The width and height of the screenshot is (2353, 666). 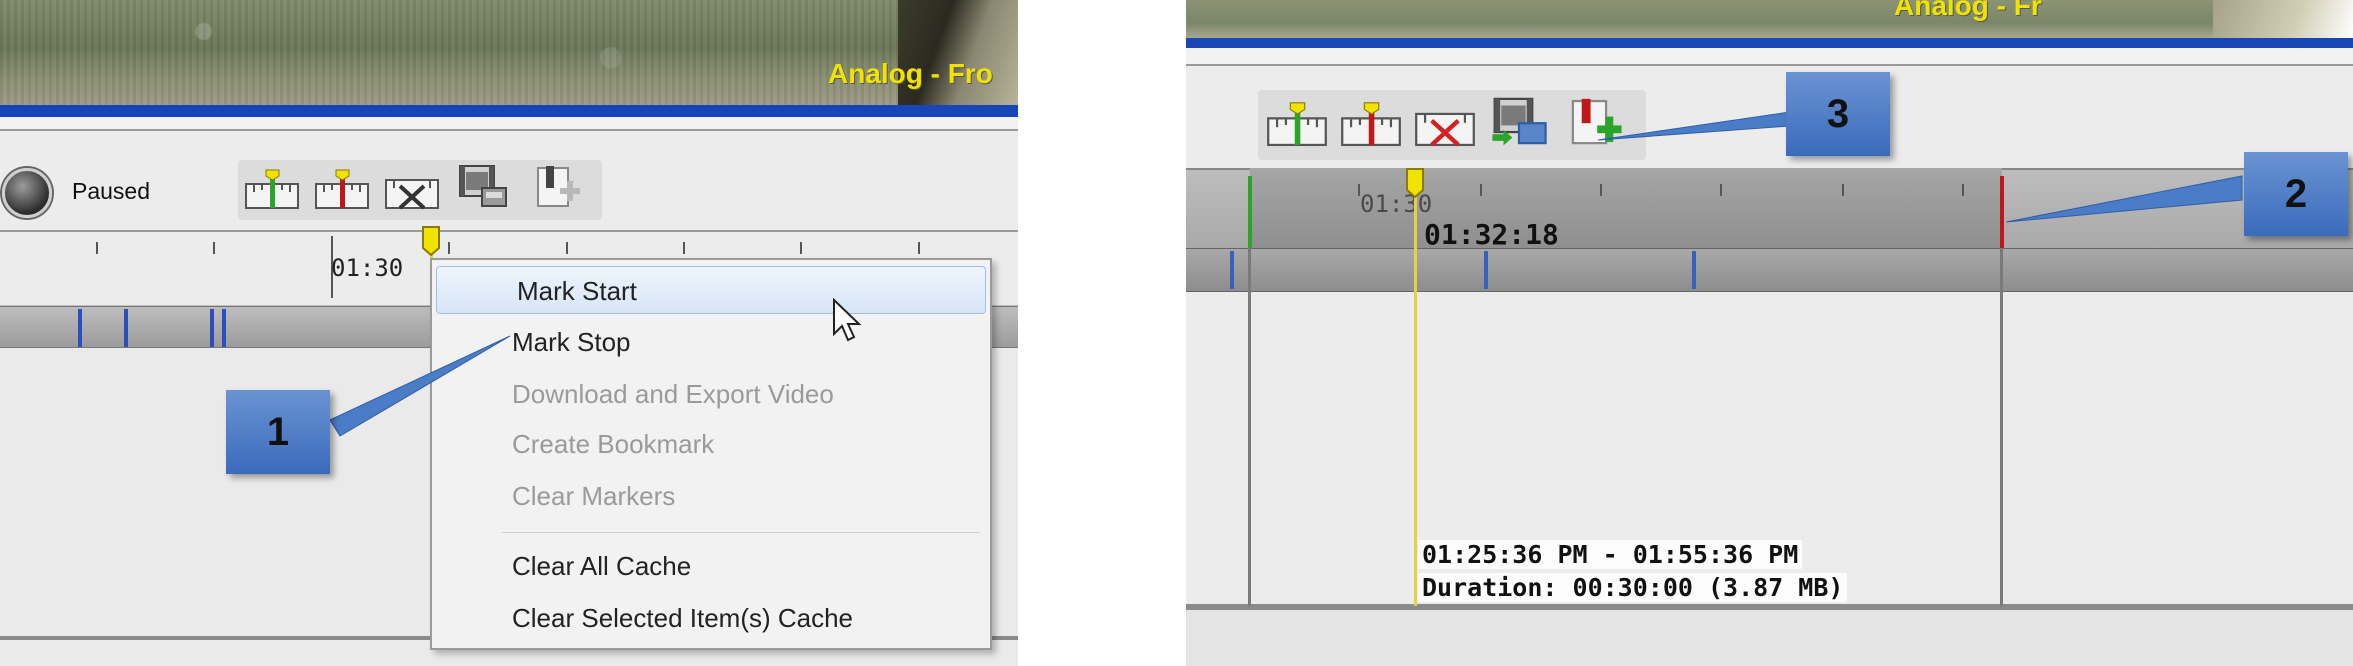 What do you see at coordinates (1920, 167) in the screenshot?
I see `callout-pointers` at bounding box center [1920, 167].